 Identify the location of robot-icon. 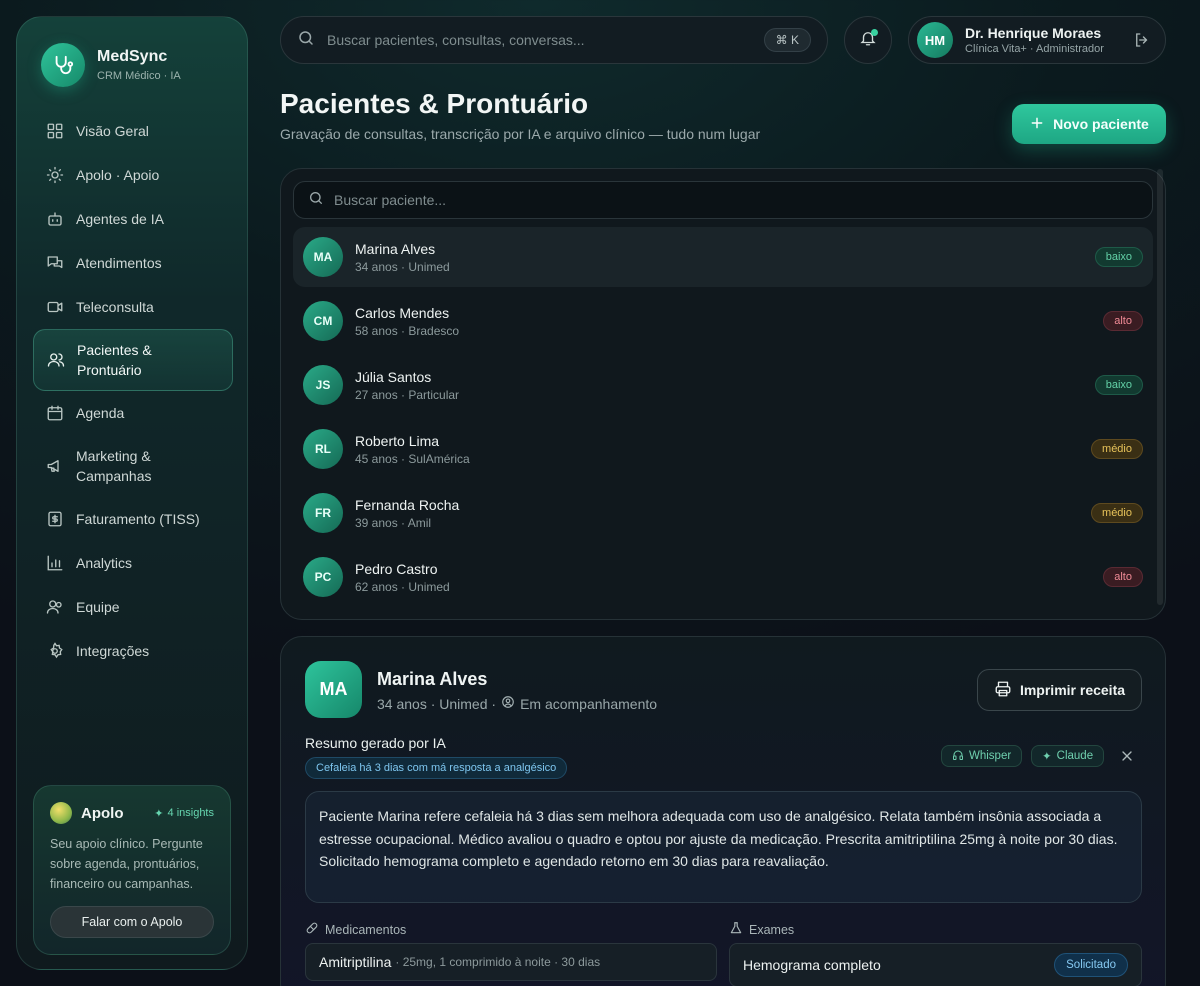
(55, 219).